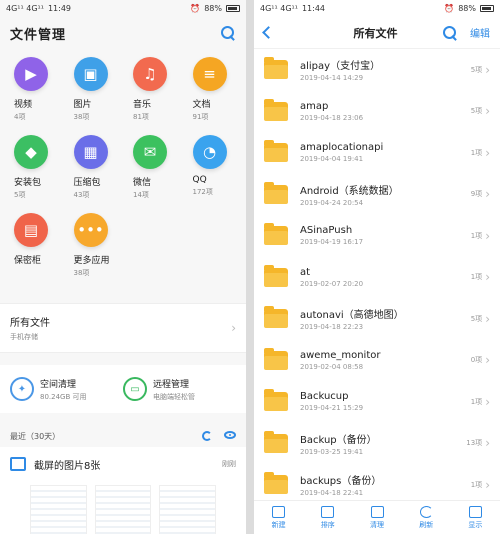 The height and width of the screenshot is (534, 500). Describe the element at coordinates (153, 170) in the screenshot. I see `category-item: ✉ 微信 14项` at that location.